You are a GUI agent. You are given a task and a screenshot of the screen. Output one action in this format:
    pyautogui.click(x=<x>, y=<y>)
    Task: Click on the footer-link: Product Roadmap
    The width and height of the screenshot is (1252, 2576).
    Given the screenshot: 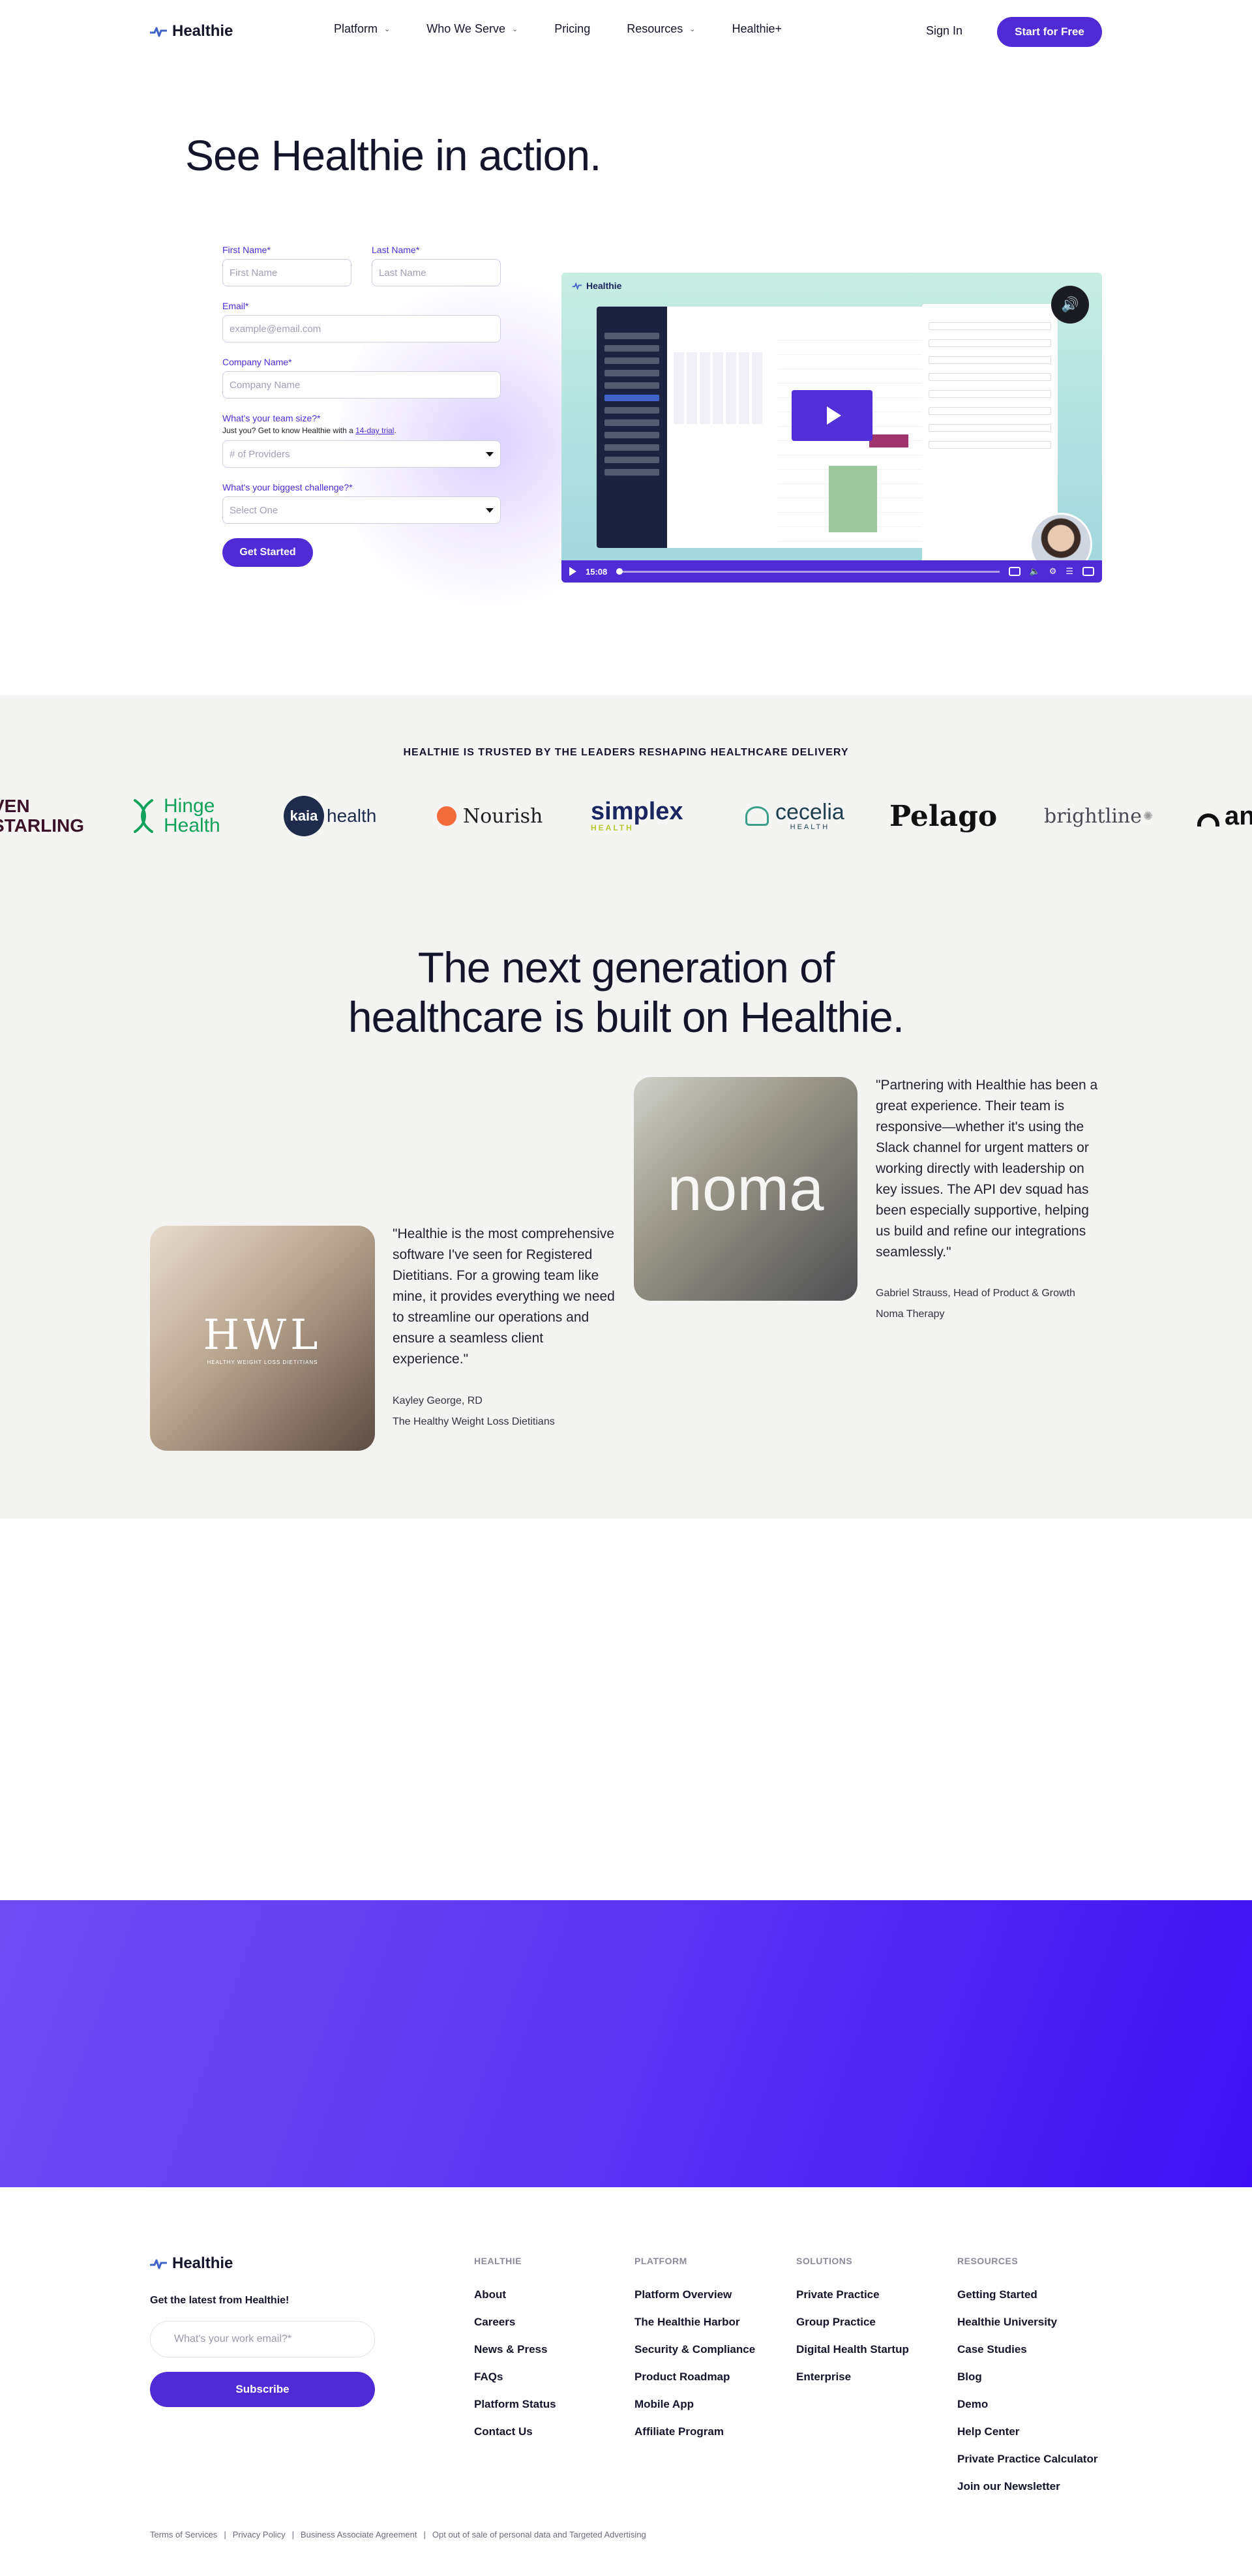 What is the action you would take?
    pyautogui.click(x=694, y=2377)
    